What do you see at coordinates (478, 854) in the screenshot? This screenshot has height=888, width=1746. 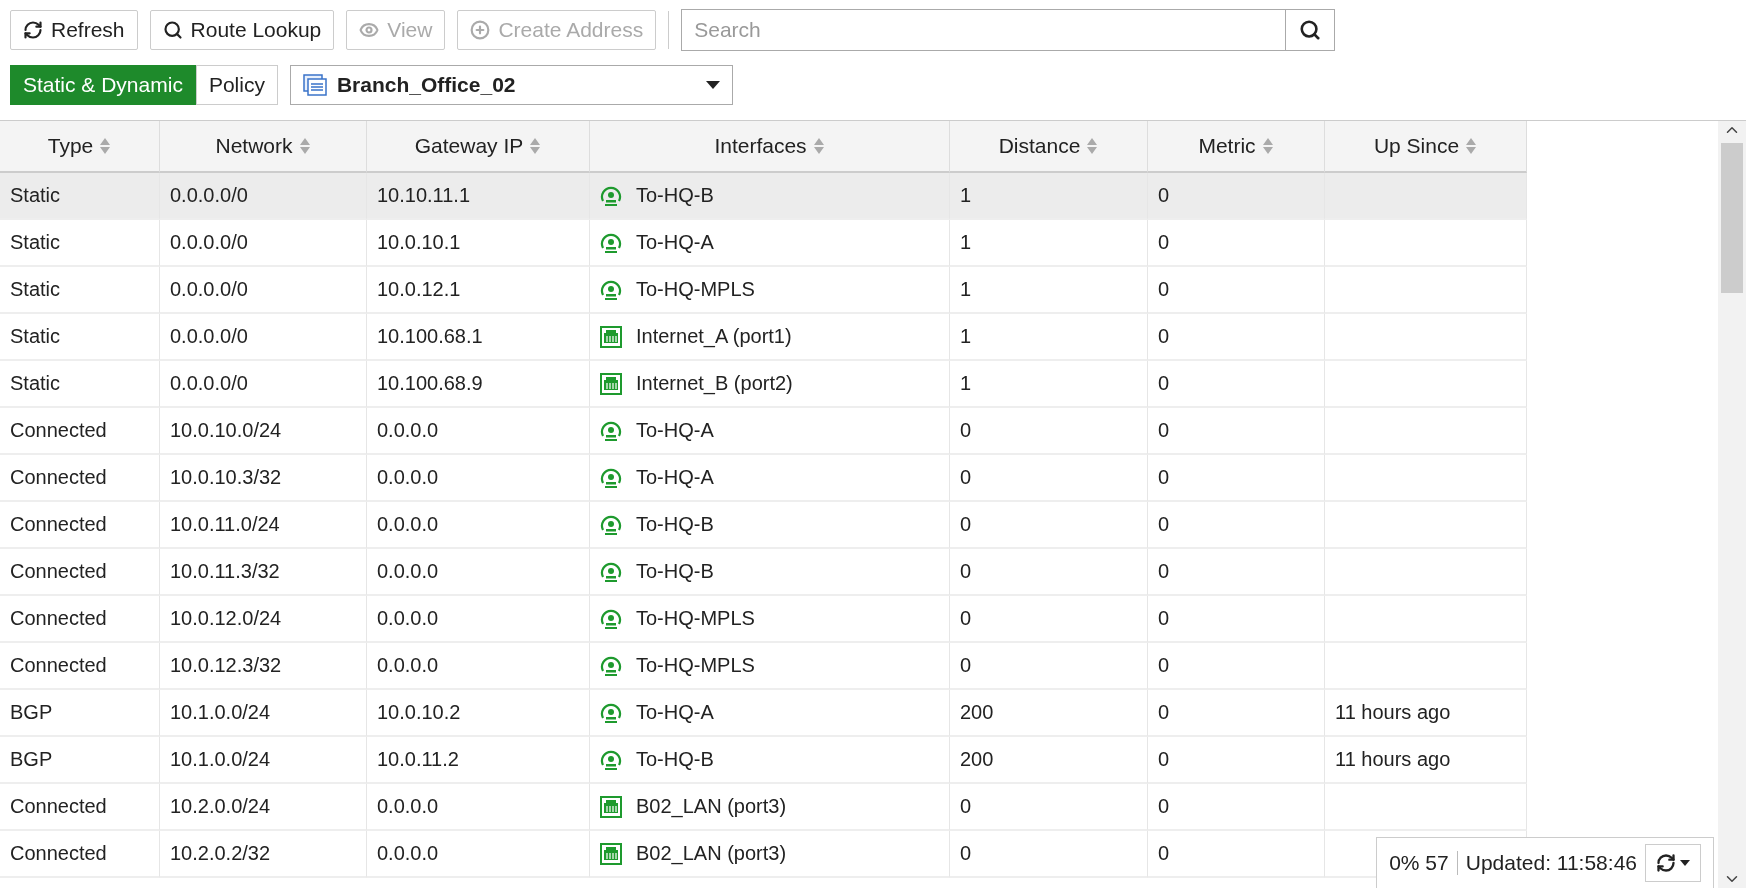 I see `table-cell: 0.0.0.0` at bounding box center [478, 854].